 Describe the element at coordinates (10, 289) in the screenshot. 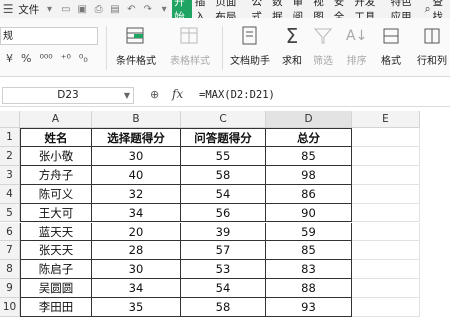

I see `row-header: 9` at that location.